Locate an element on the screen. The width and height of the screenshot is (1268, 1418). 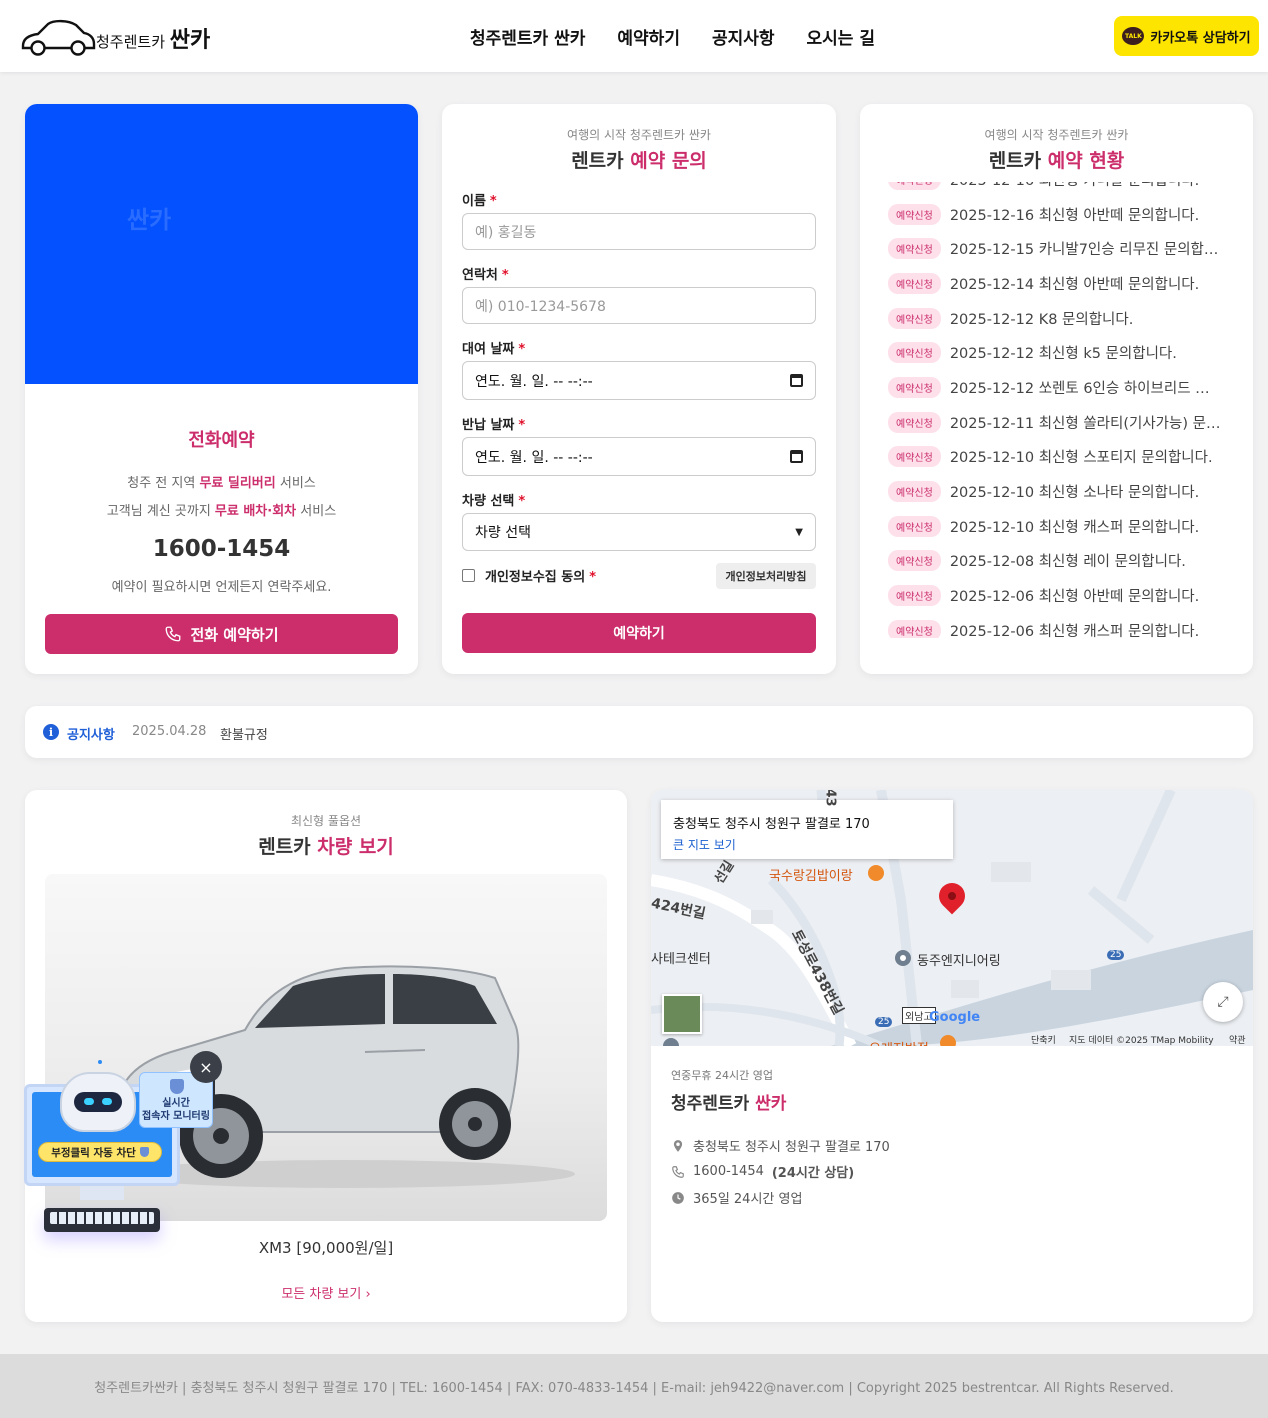
nav-home: 청주렌트카 싼카 is located at coordinates (527, 36).